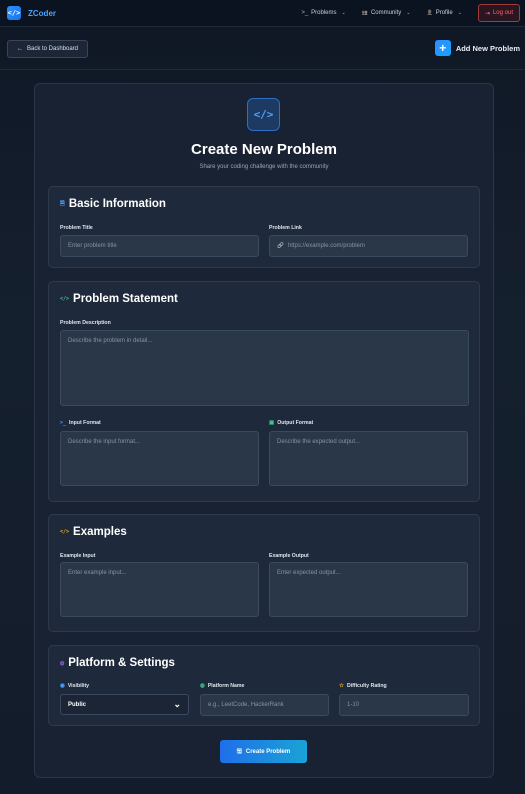  I want to click on page-title: Create New Problem, so click(264, 149).